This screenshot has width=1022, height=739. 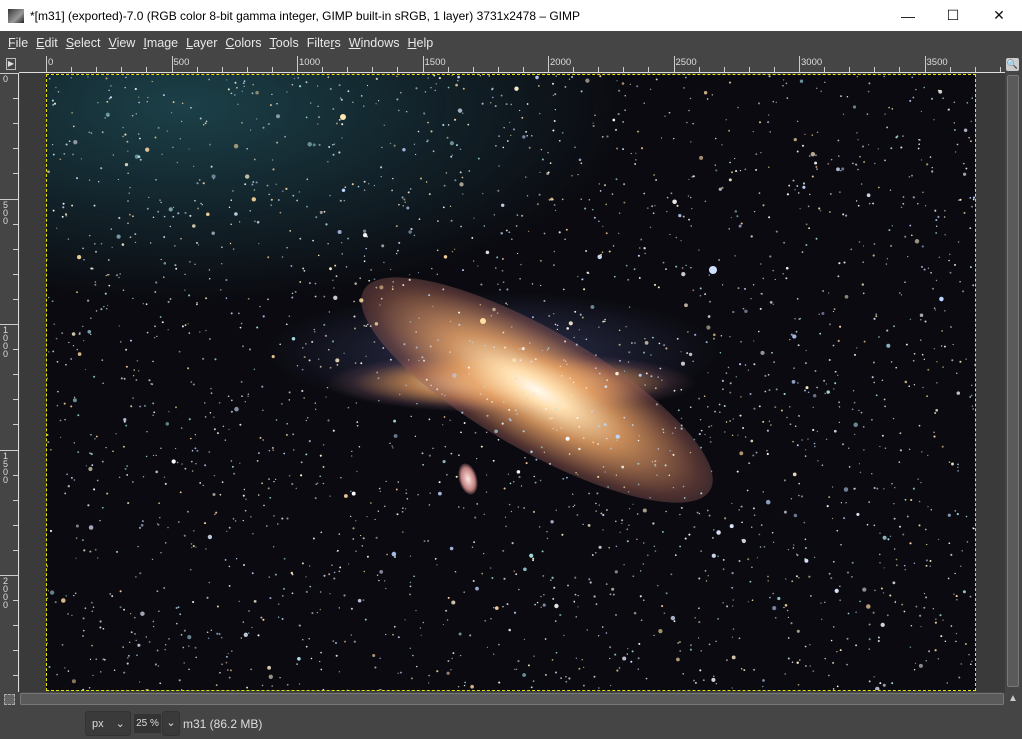 What do you see at coordinates (18, 43) in the screenshot?
I see `menu-file: File` at bounding box center [18, 43].